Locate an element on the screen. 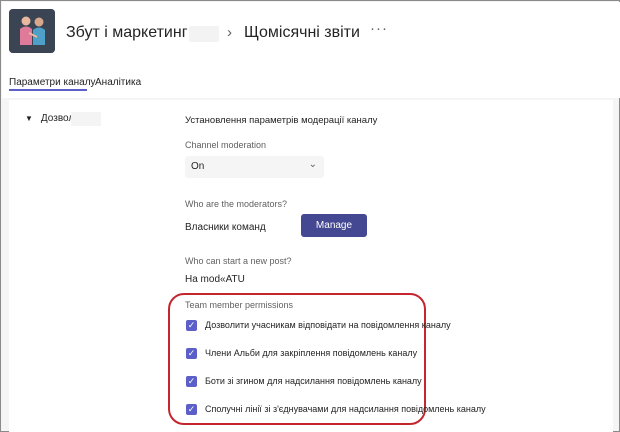 This screenshot has height=432, width=620. team-people-icon is located at coordinates (32, 31).